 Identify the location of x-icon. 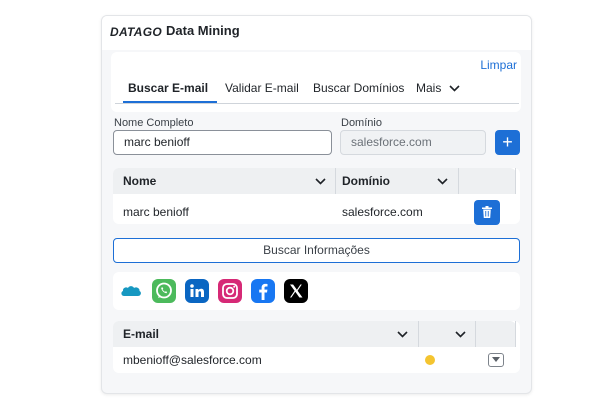
(296, 291).